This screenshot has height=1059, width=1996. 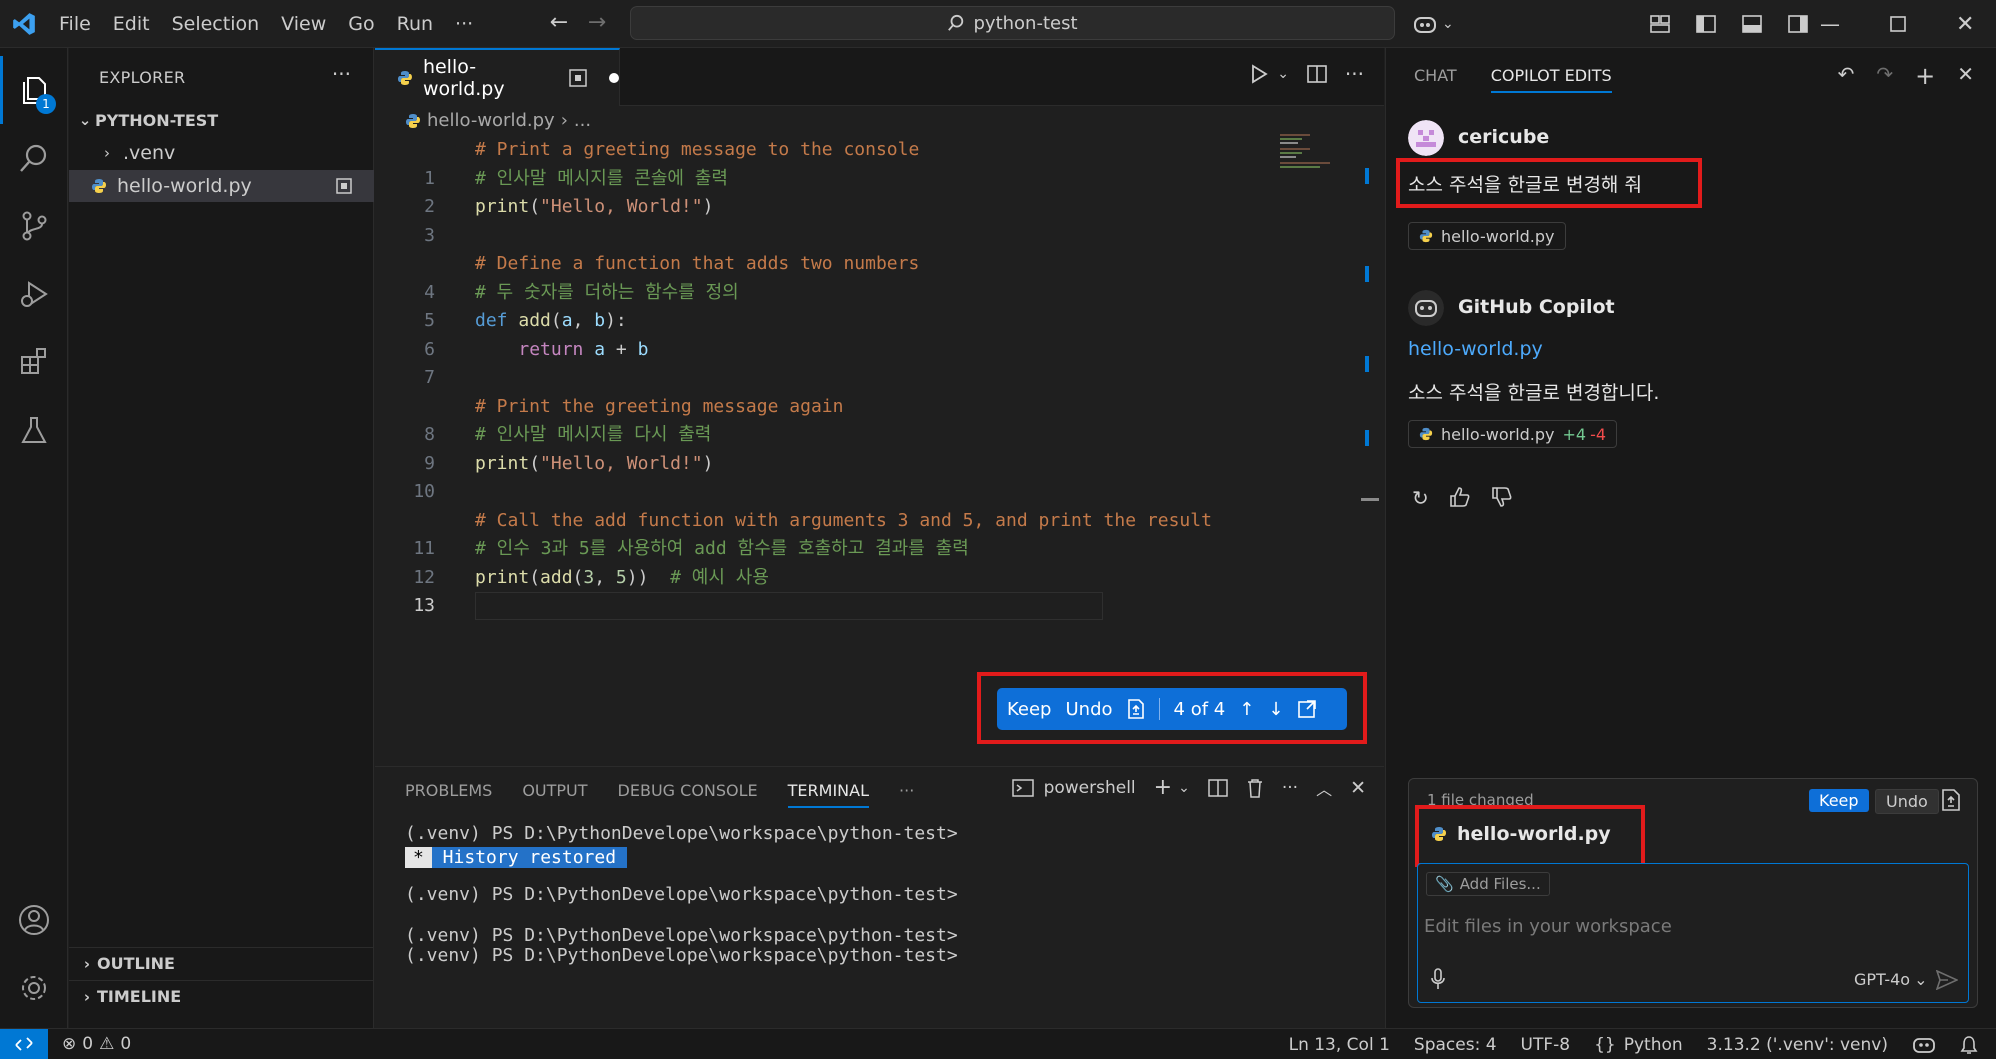 I want to click on indentation: Spaces: 4, so click(x=1455, y=1045).